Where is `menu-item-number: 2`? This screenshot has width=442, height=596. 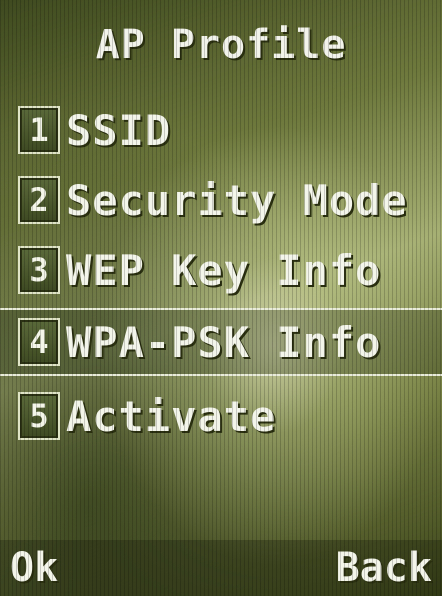
menu-item-number: 2 is located at coordinates (39, 200).